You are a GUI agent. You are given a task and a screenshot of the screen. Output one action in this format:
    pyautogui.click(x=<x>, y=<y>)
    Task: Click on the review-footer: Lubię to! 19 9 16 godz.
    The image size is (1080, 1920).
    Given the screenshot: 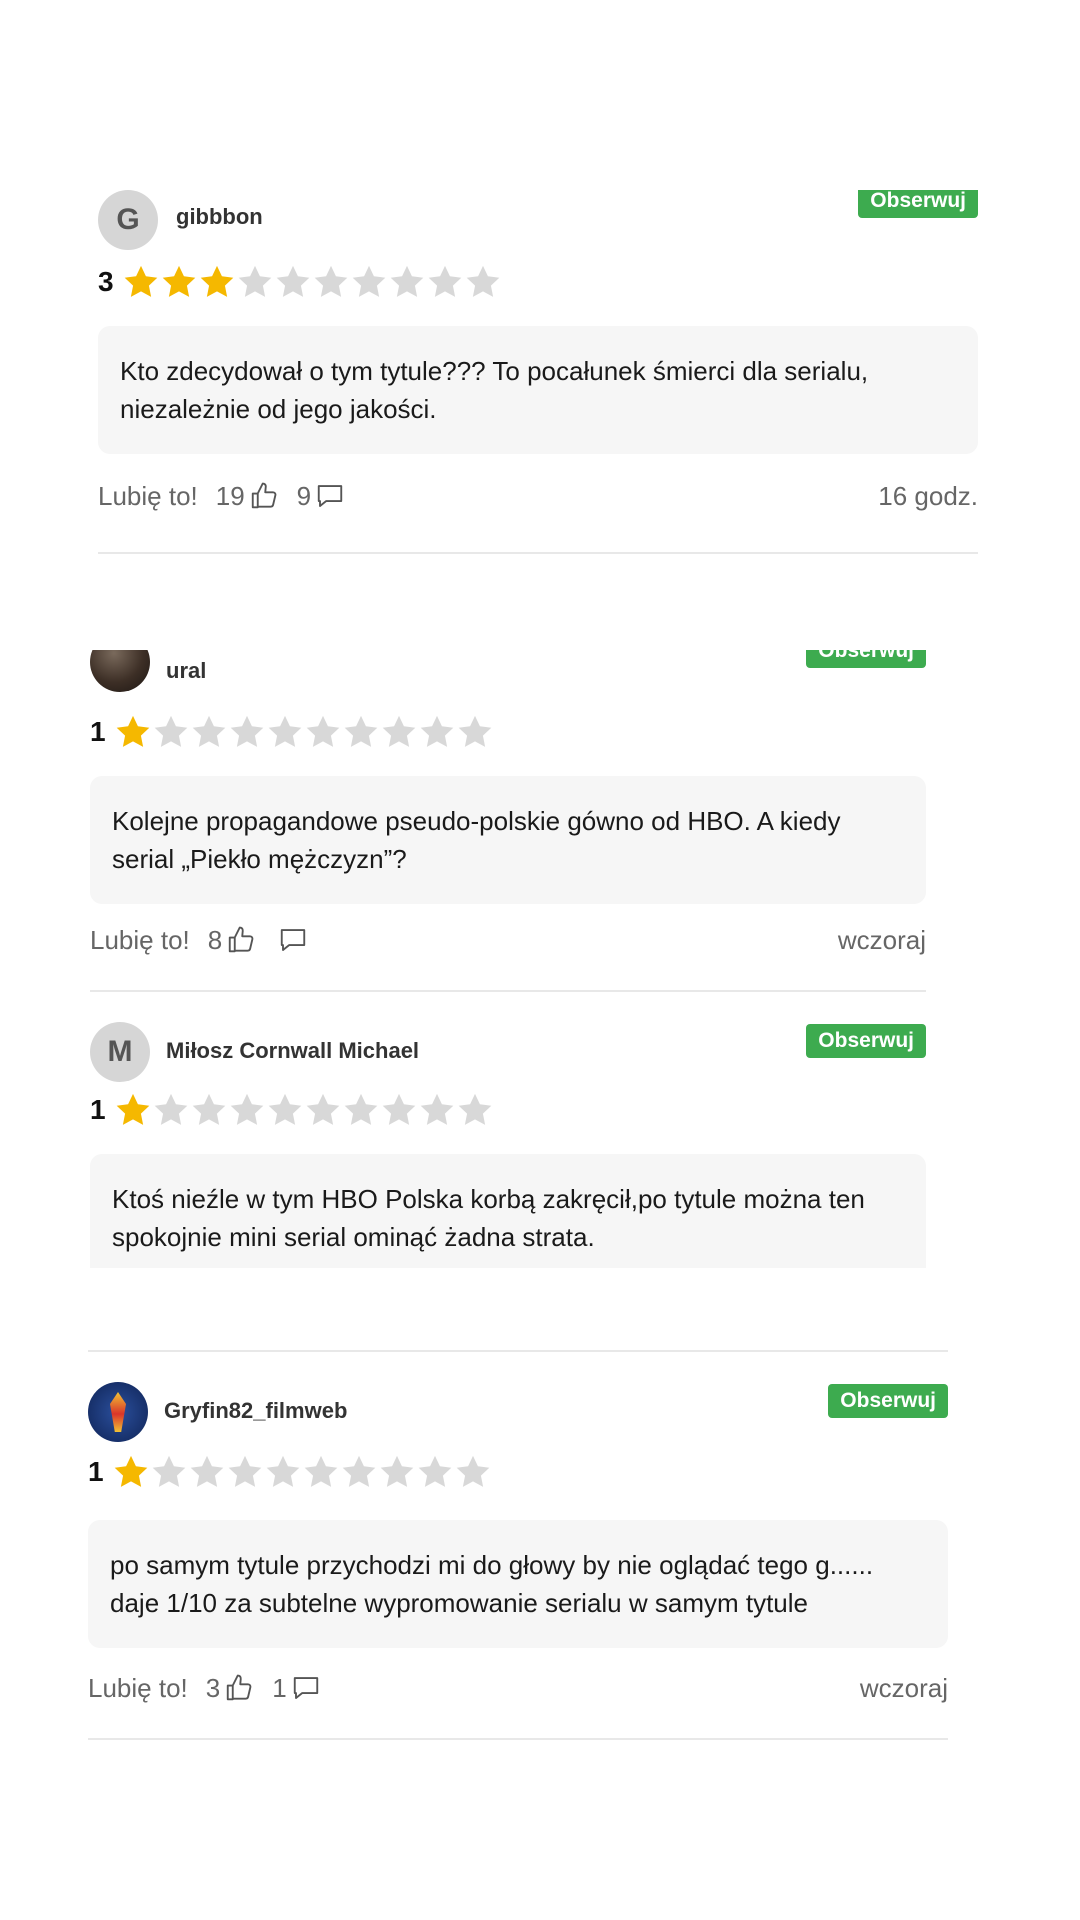 What is the action you would take?
    pyautogui.click(x=538, y=496)
    